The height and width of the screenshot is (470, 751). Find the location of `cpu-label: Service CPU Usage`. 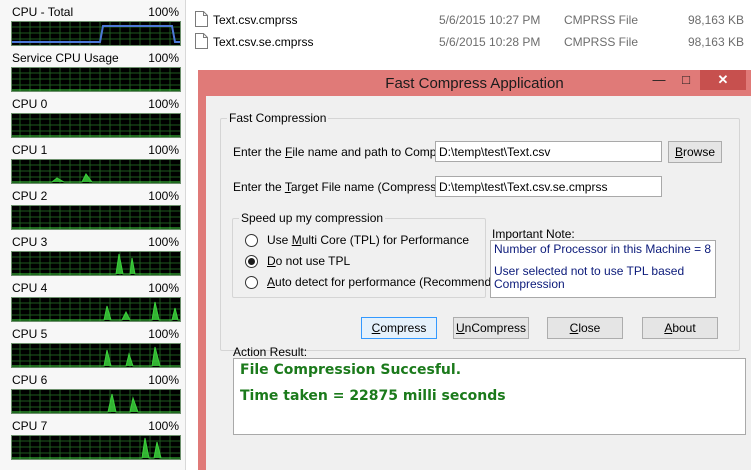

cpu-label: Service CPU Usage is located at coordinates (65, 58).